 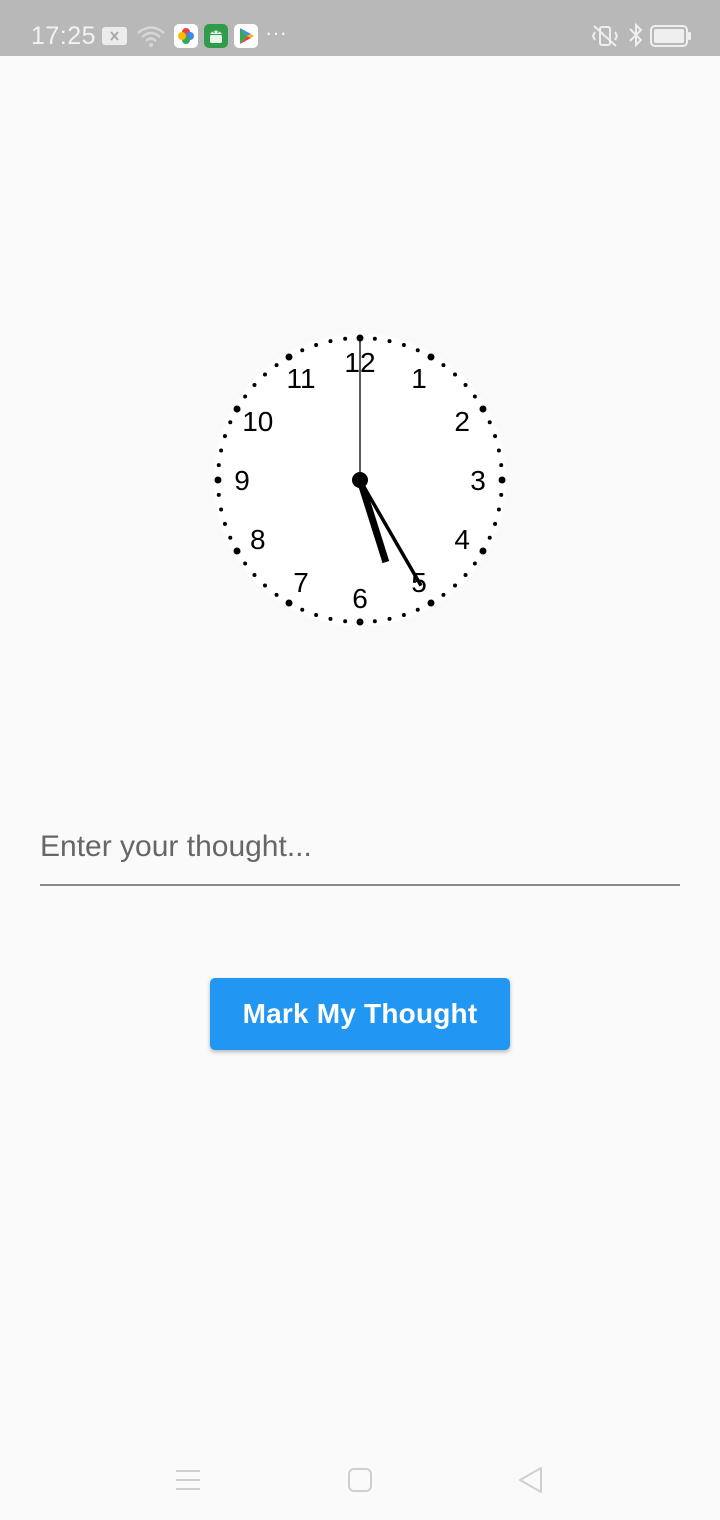 I want to click on play-store-icon, so click(x=246, y=36).